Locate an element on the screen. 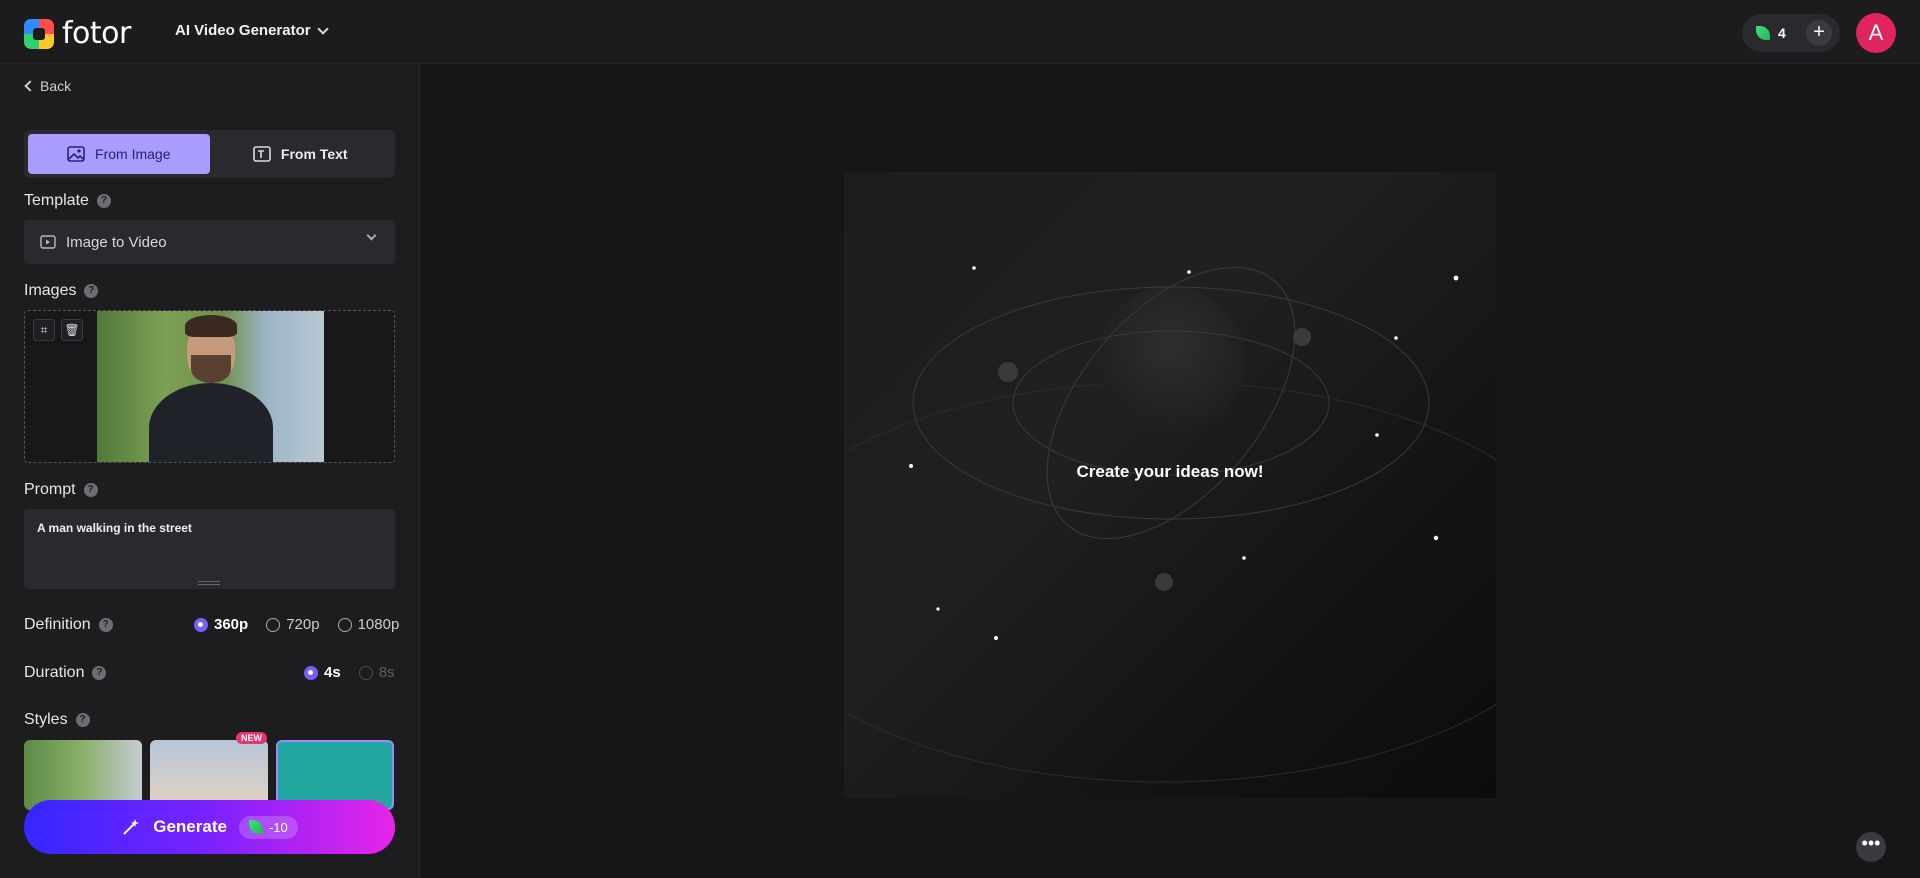  images-label: Images ? is located at coordinates (61, 291).